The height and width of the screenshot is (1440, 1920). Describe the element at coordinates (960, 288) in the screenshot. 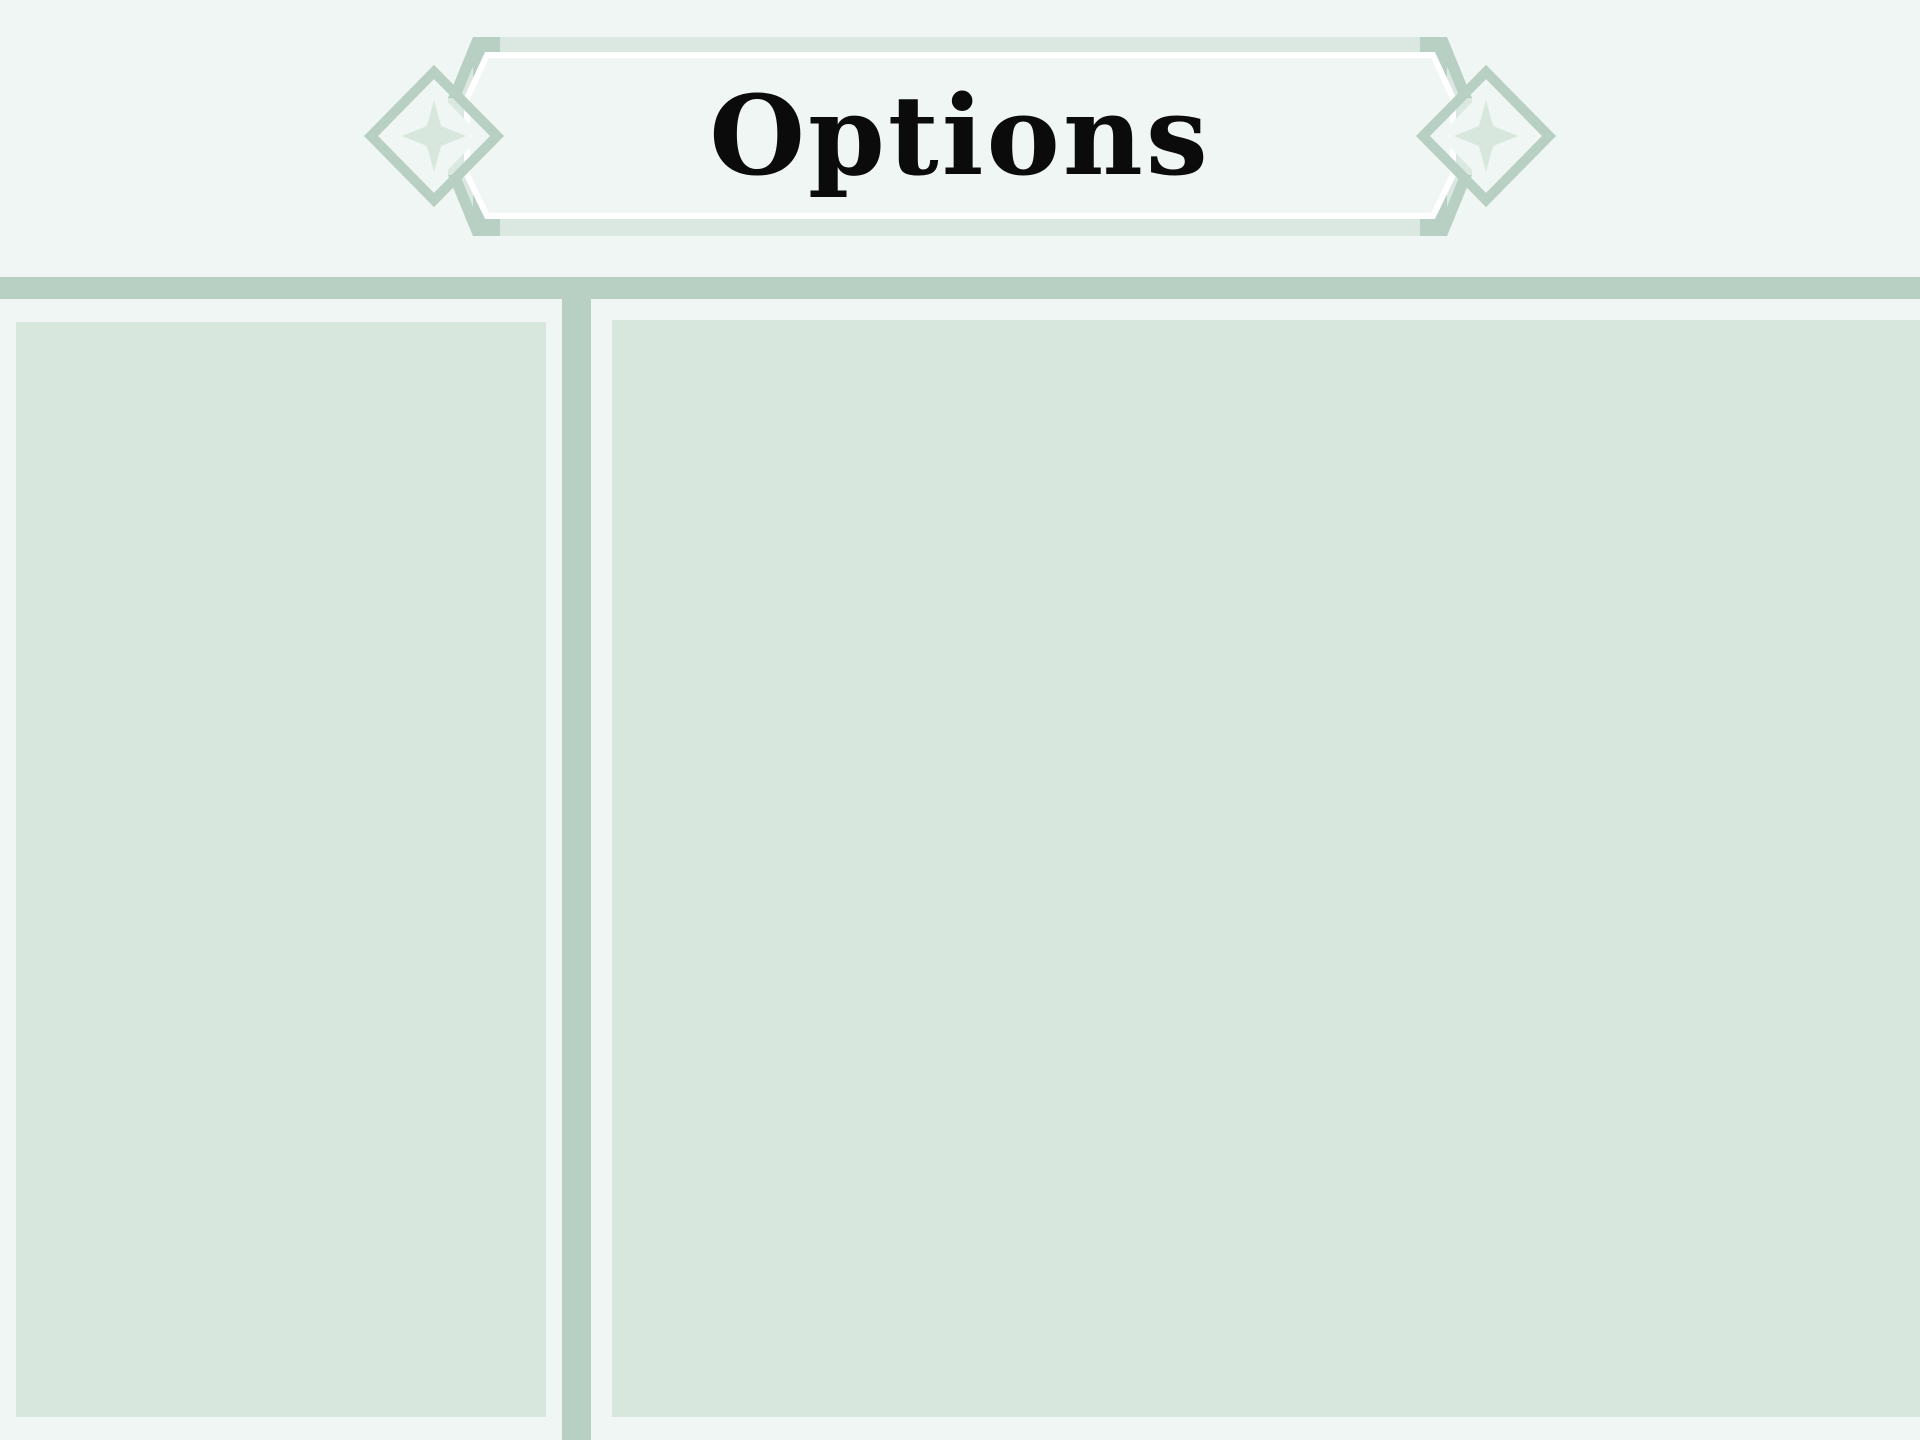

I see `header-divider` at that location.